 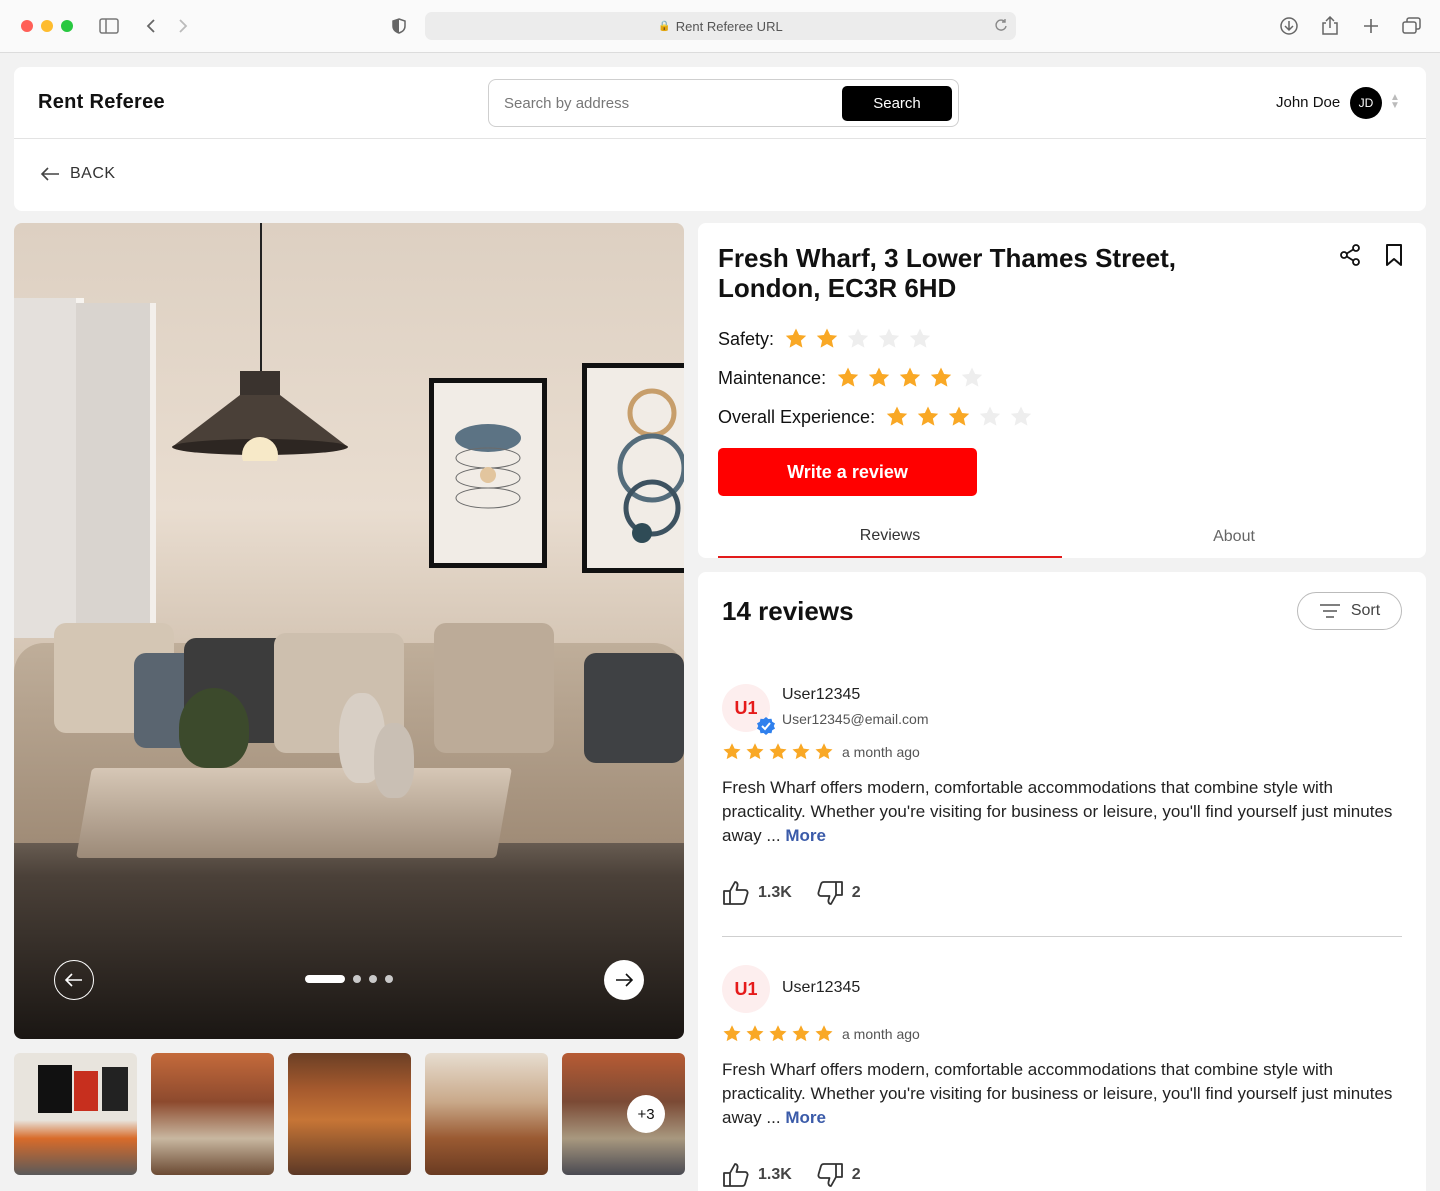 What do you see at coordinates (664, 26) in the screenshot?
I see `lock-icon: 🔒` at bounding box center [664, 26].